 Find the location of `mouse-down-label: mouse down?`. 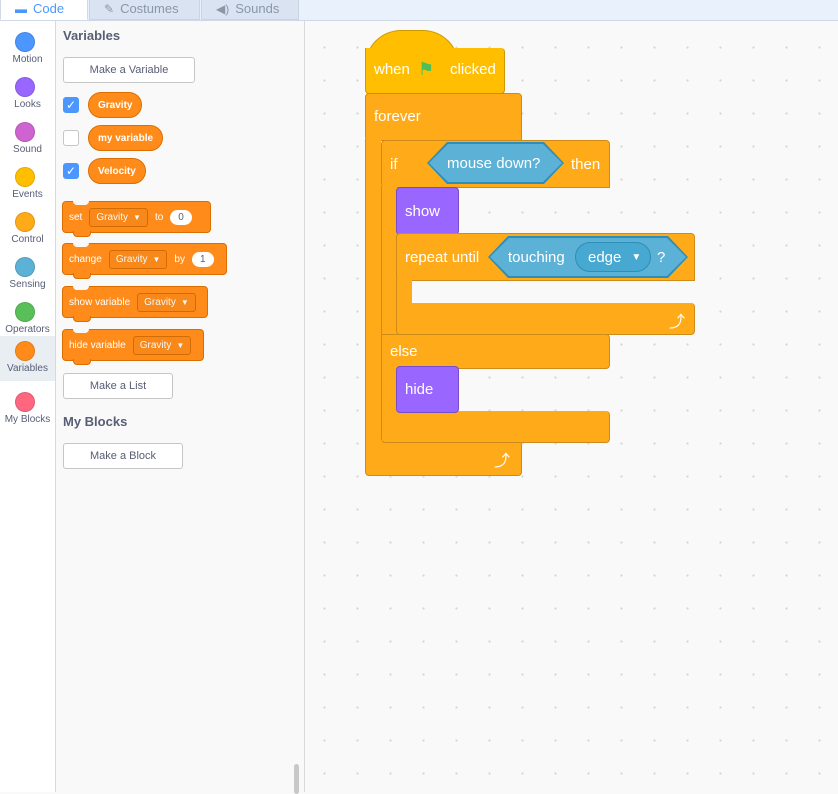

mouse-down-label: mouse down? is located at coordinates (494, 163).